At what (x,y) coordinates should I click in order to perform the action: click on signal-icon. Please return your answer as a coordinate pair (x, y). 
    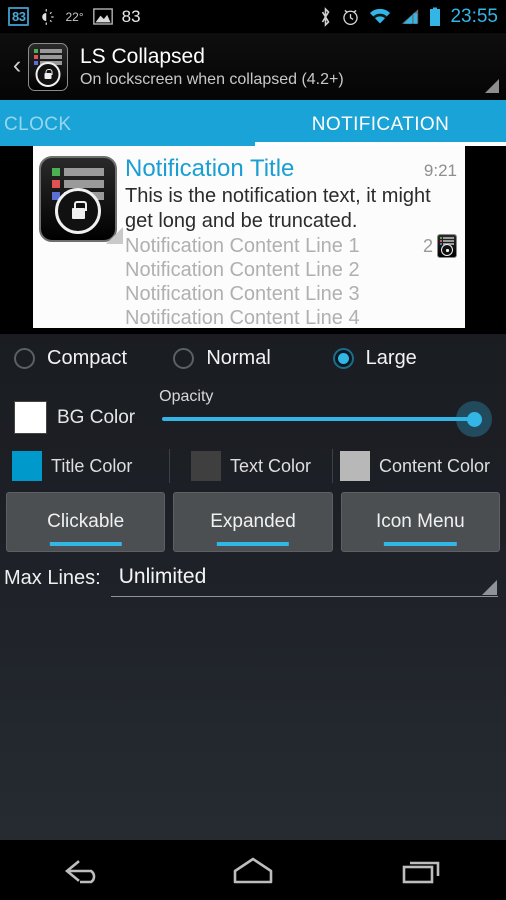
    Looking at the image, I should click on (410, 16).